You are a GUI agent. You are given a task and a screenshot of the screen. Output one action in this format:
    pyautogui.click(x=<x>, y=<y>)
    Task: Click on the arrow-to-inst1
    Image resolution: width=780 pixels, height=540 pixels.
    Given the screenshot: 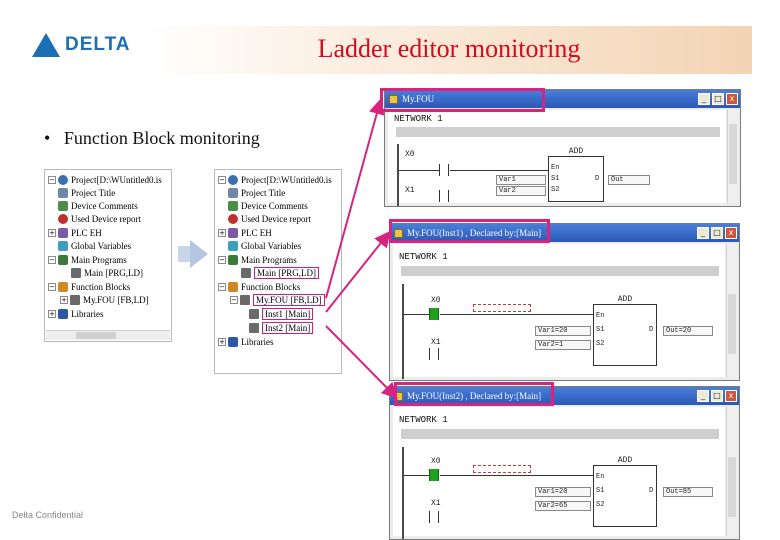 What is the action you would take?
    pyautogui.click(x=358, y=271)
    